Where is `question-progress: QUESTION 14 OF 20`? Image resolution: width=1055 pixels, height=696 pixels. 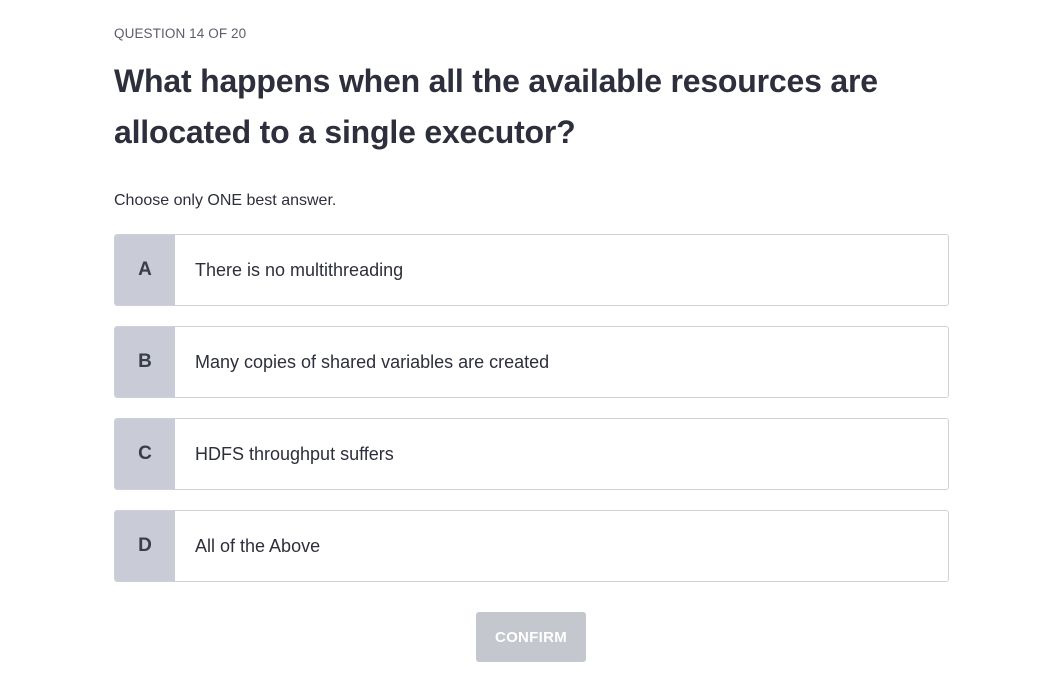
question-progress: QUESTION 14 OF 20 is located at coordinates (180, 33).